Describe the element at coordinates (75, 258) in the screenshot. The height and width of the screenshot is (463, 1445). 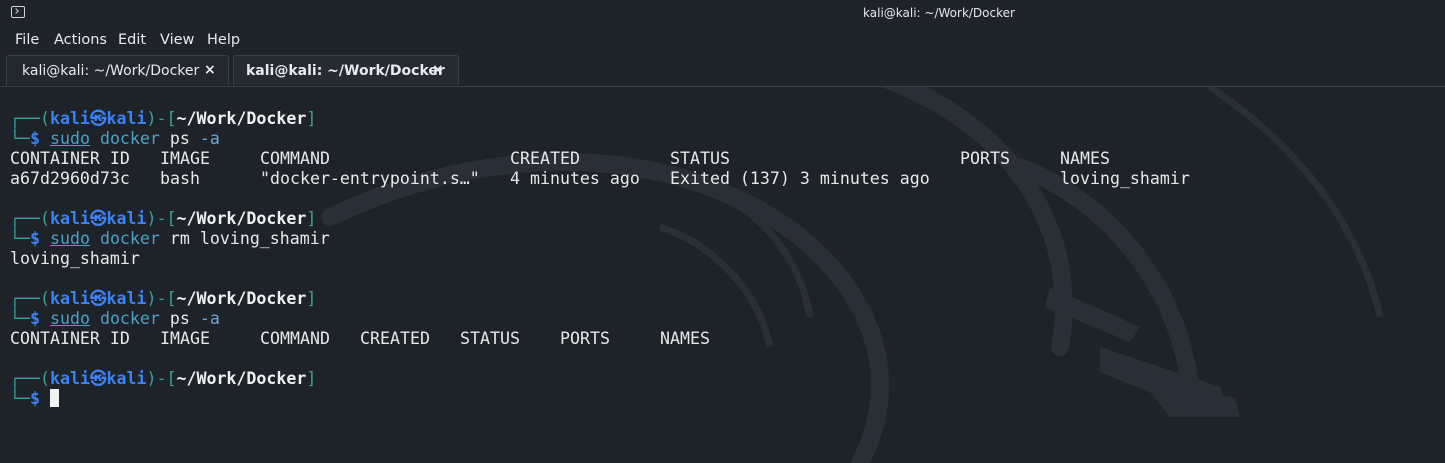
I see `command-output: loving_shamir` at that location.